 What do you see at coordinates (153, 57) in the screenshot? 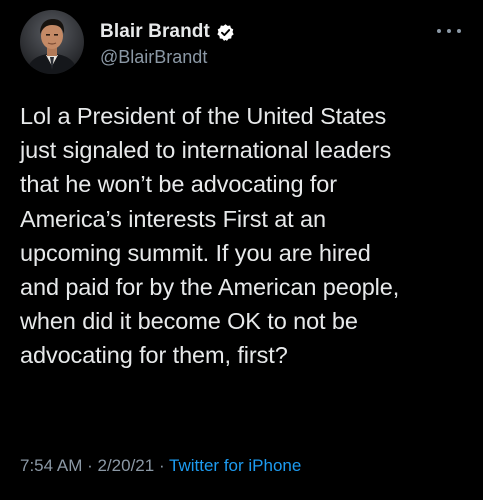
I see `author-handle: @BlairBrandt` at bounding box center [153, 57].